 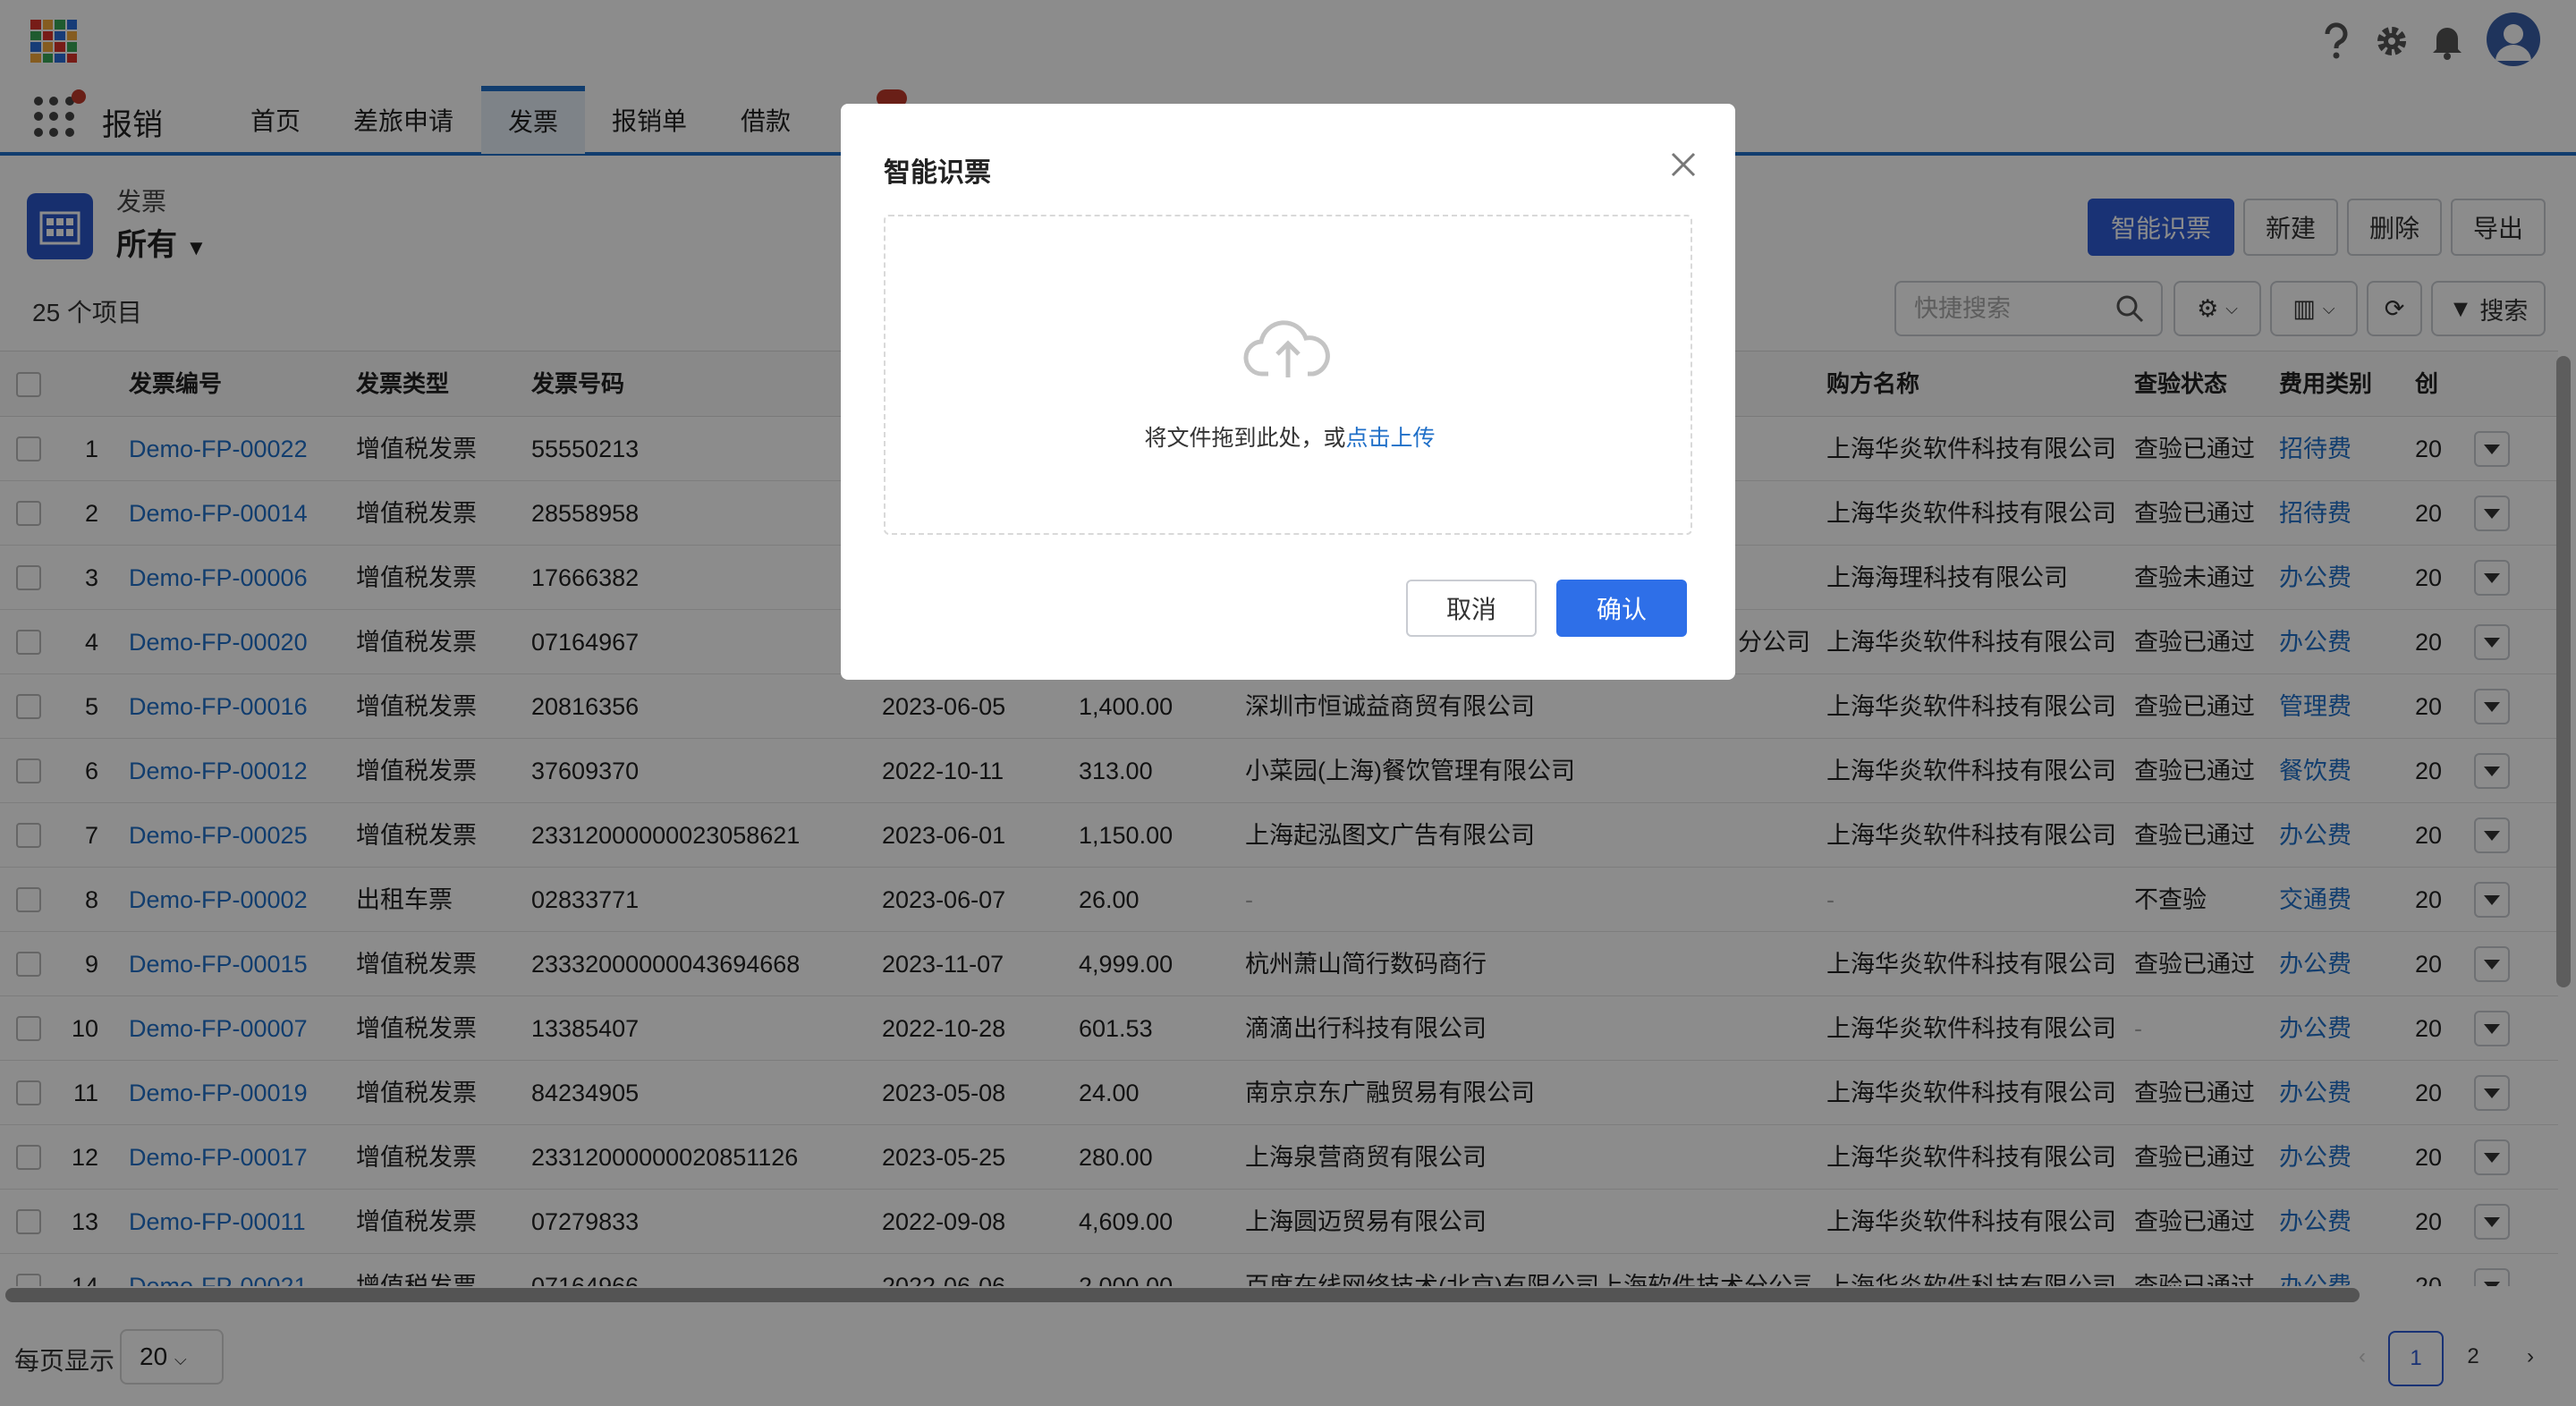 What do you see at coordinates (1288, 349) in the screenshot?
I see `cloud-upload-icon` at bounding box center [1288, 349].